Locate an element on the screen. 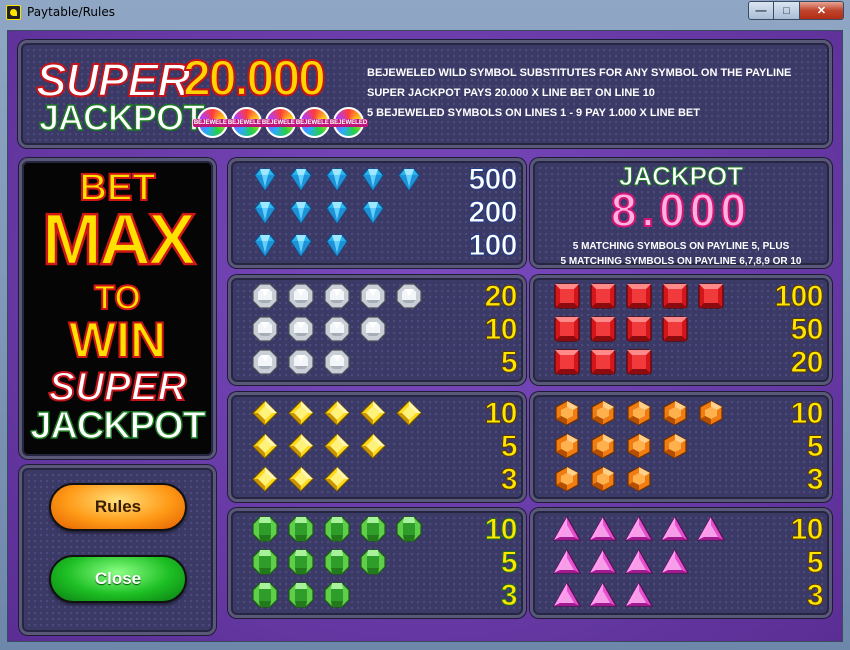 The height and width of the screenshot is (650, 850). paytable-panel-blue-diamond: 500 200 100 is located at coordinates (377, 213).